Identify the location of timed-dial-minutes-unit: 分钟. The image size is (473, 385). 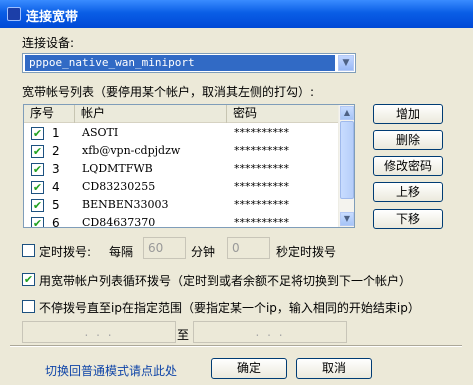
(203, 252).